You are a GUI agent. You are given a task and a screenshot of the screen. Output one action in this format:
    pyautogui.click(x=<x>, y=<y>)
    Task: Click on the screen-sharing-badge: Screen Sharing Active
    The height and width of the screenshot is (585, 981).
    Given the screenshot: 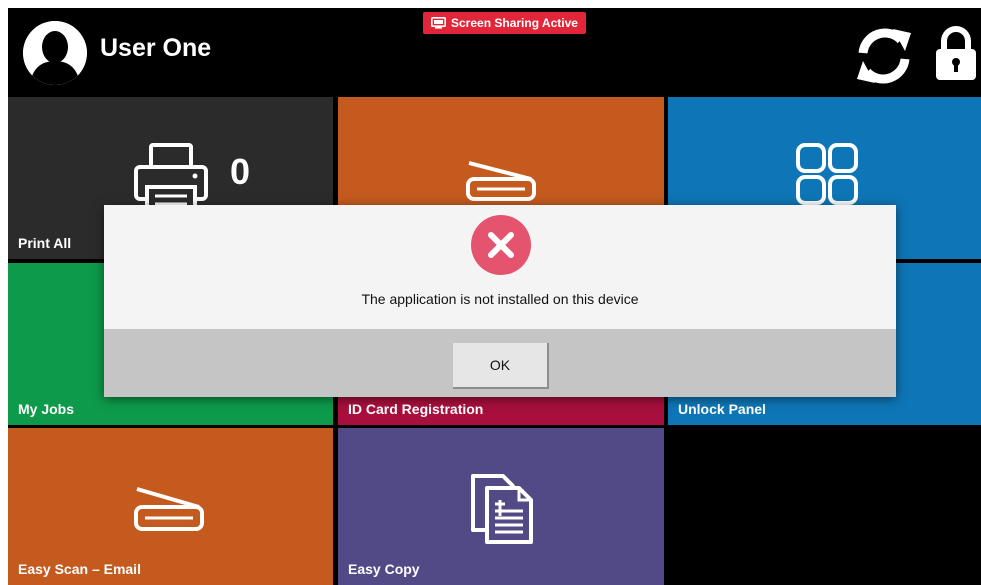 What is the action you would take?
    pyautogui.click(x=504, y=23)
    